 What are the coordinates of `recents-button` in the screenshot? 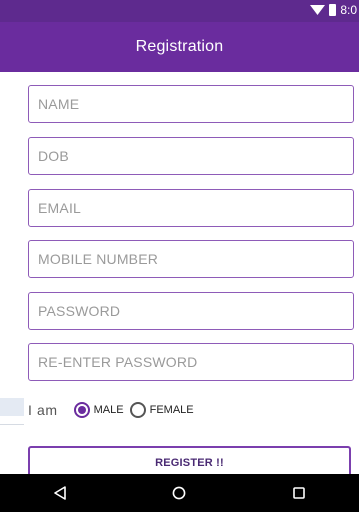 It's located at (299, 493).